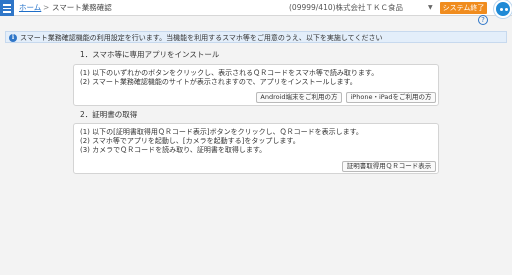  What do you see at coordinates (389, 166) in the screenshot?
I see `certificate-qr-code-button: 証明書取得用ＱＲコード表示` at bounding box center [389, 166].